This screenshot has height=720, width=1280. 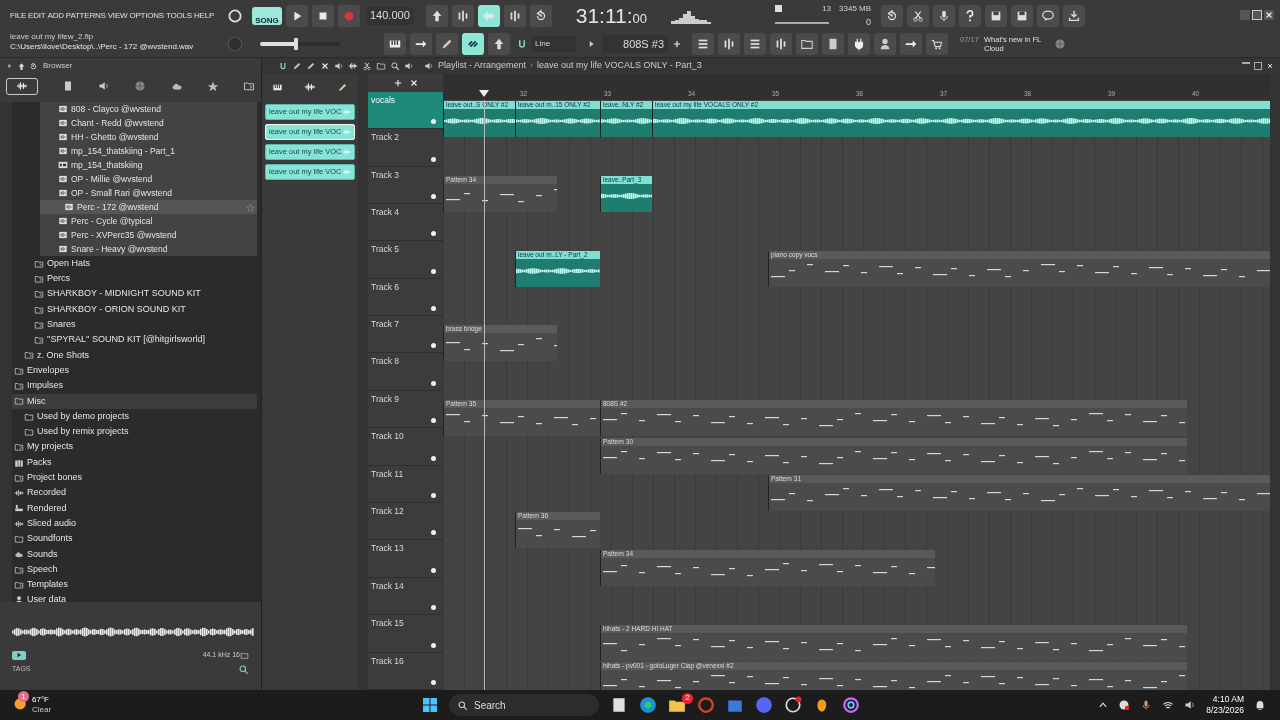 What do you see at coordinates (23, 696) in the screenshot?
I see `notification-badge: 1` at bounding box center [23, 696].